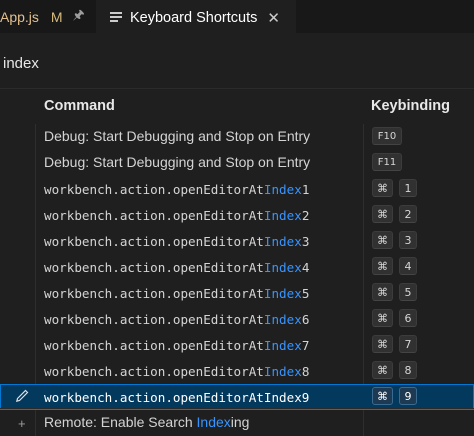 This screenshot has height=436, width=474. I want to click on table-row: workbench.action.openEditorAtIndex5 ⌘ 5, so click(237, 293).